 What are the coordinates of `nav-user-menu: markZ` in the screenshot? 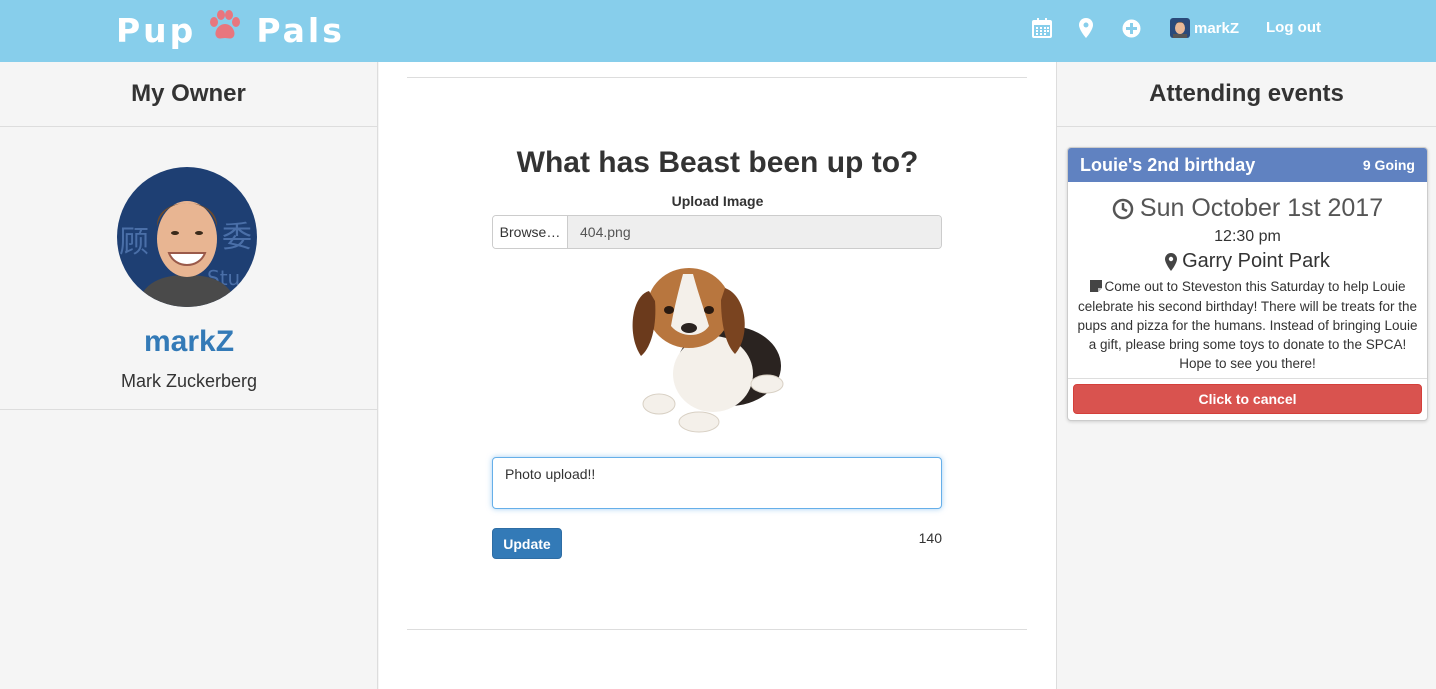 It's located at (1204, 28).